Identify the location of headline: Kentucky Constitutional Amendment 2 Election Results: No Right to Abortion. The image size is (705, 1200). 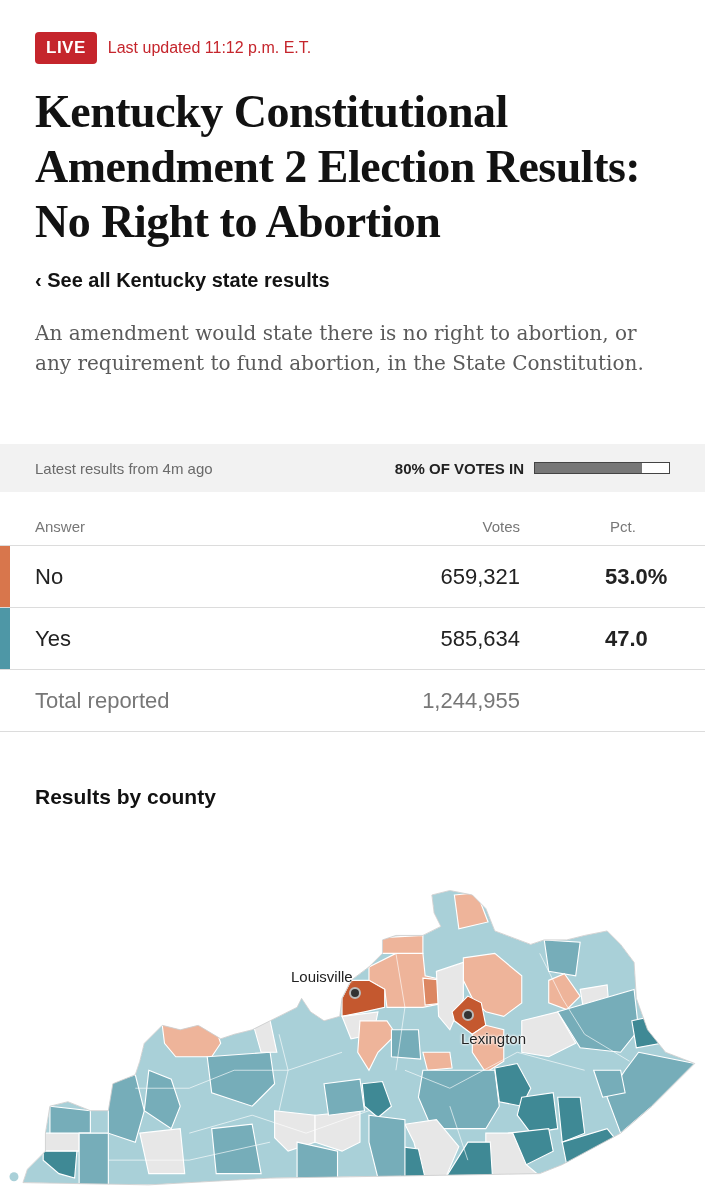
(338, 167).